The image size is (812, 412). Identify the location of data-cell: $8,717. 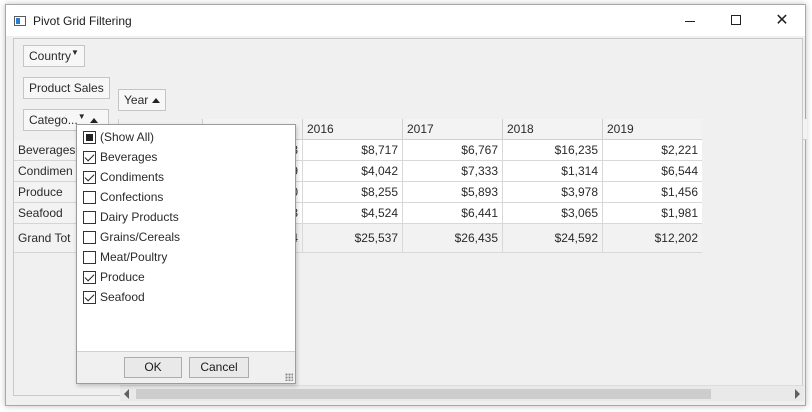
(352, 150).